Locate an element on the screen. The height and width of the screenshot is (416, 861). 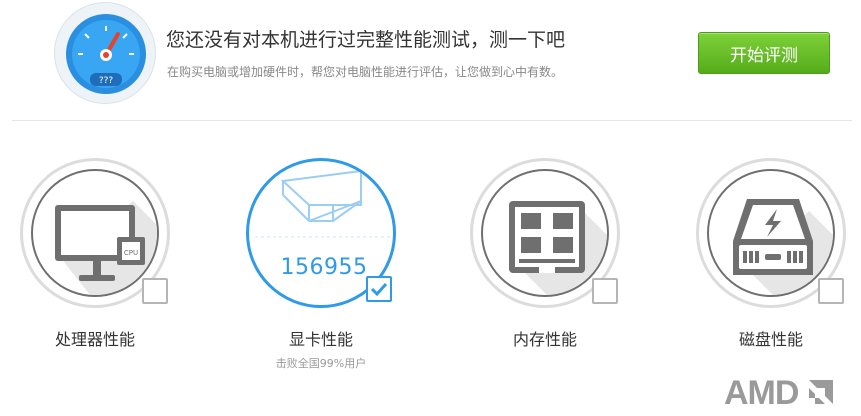
start-test-button: 开始评测 is located at coordinates (764, 53).